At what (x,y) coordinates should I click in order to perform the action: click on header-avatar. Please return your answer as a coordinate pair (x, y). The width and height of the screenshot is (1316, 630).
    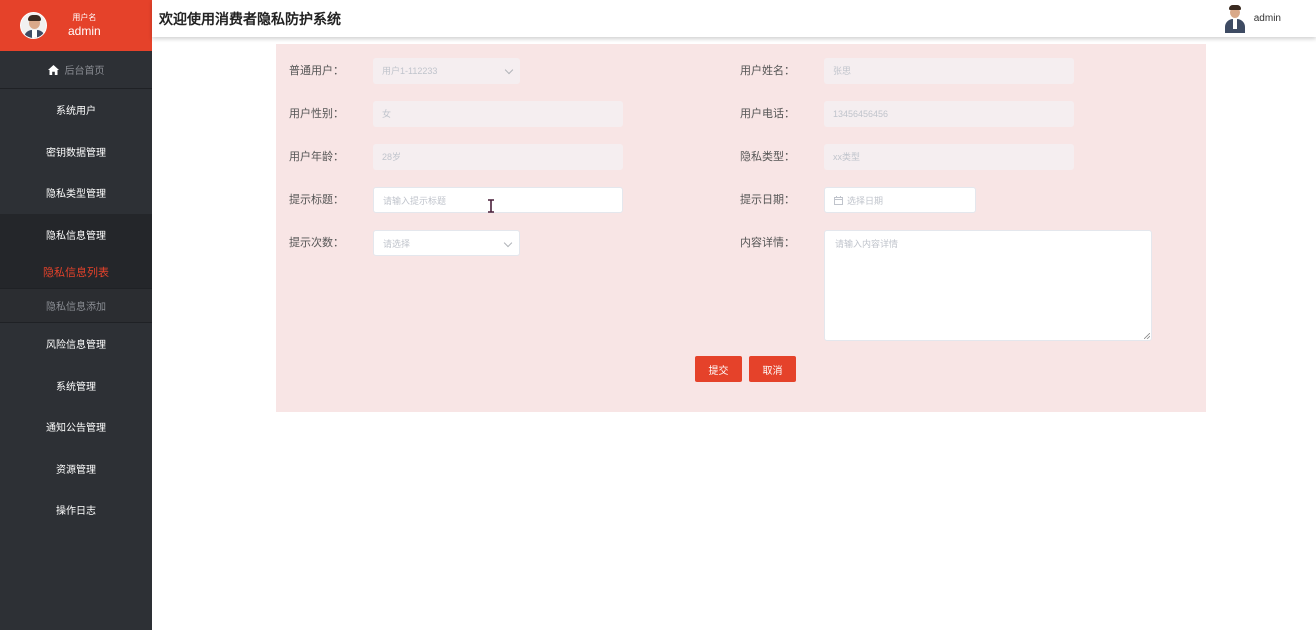
    Looking at the image, I should click on (1235, 18).